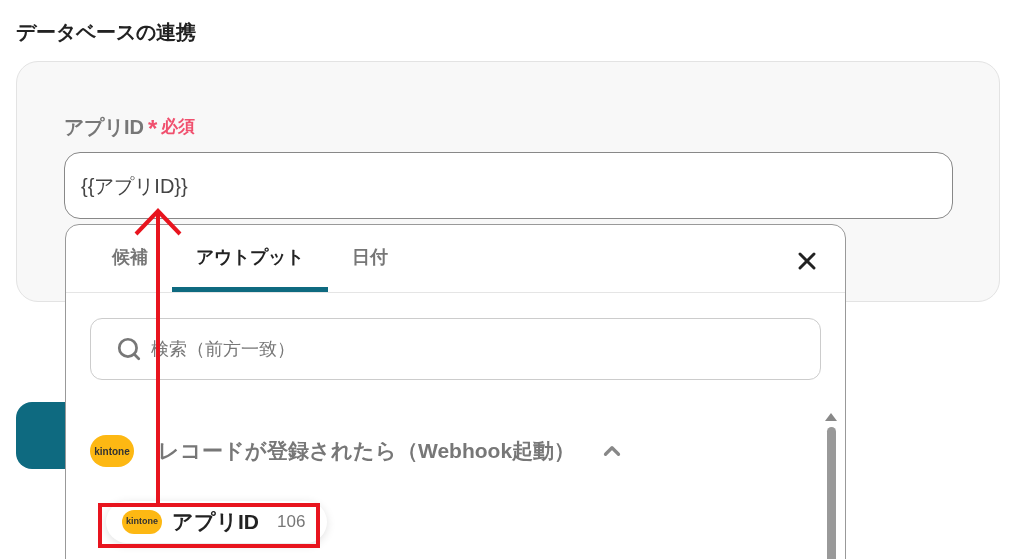  Describe the element at coordinates (291, 522) in the screenshot. I see `chip-value: 106` at that location.